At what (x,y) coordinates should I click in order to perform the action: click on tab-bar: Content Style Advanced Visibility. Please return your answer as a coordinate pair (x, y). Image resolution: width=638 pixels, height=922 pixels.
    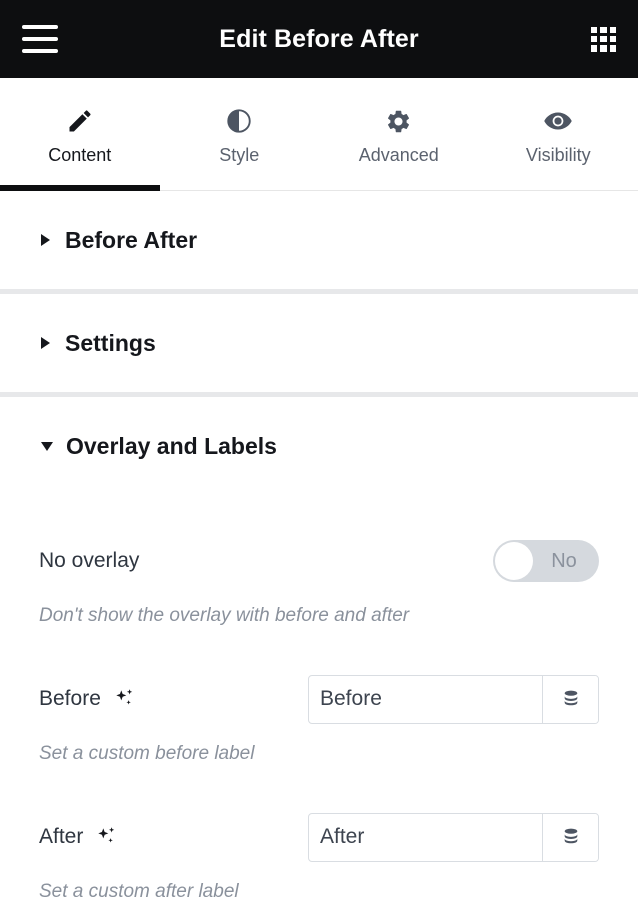
    Looking at the image, I should click on (319, 134).